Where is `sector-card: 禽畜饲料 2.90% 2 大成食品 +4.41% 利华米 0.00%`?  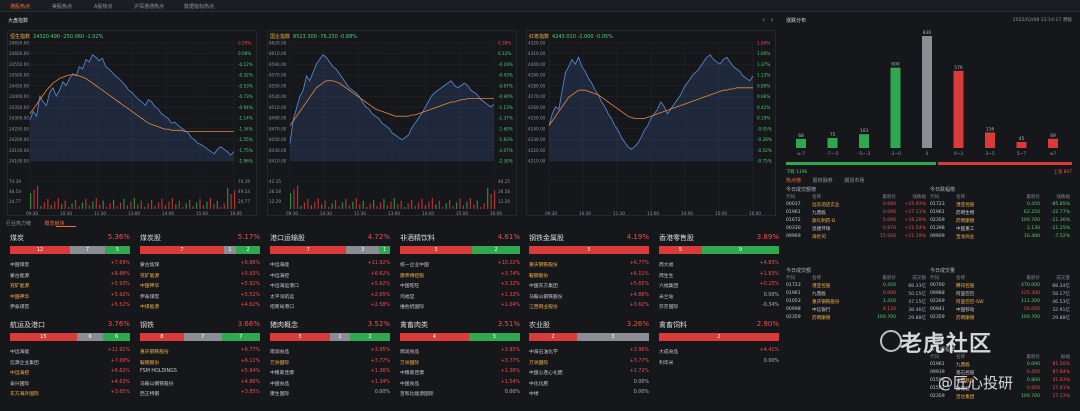
sector-card: 禽畜饲料 2.90% 2 大成食品 +4.41% 利华米 0.00% is located at coordinates (719, 362).